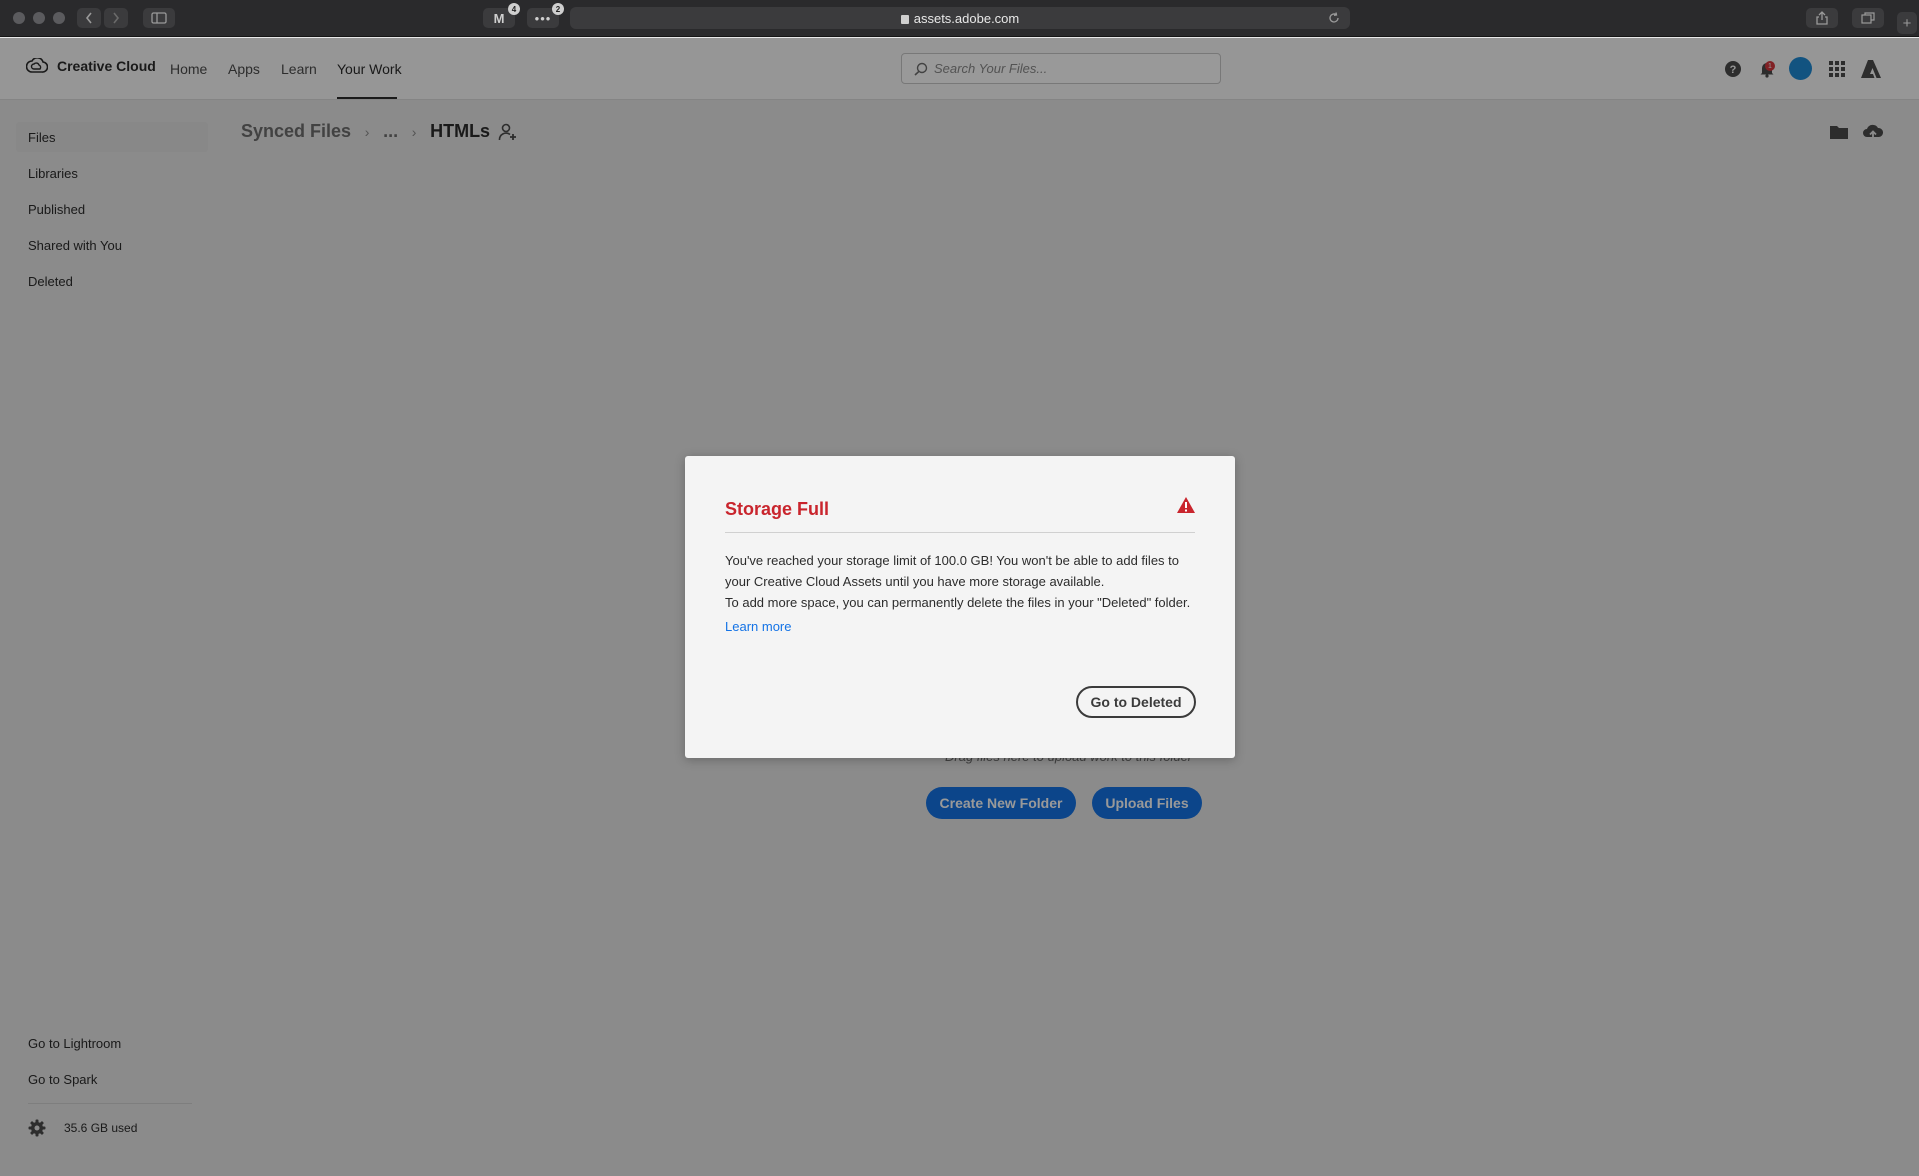  I want to click on tabs-icon, so click(1868, 18).